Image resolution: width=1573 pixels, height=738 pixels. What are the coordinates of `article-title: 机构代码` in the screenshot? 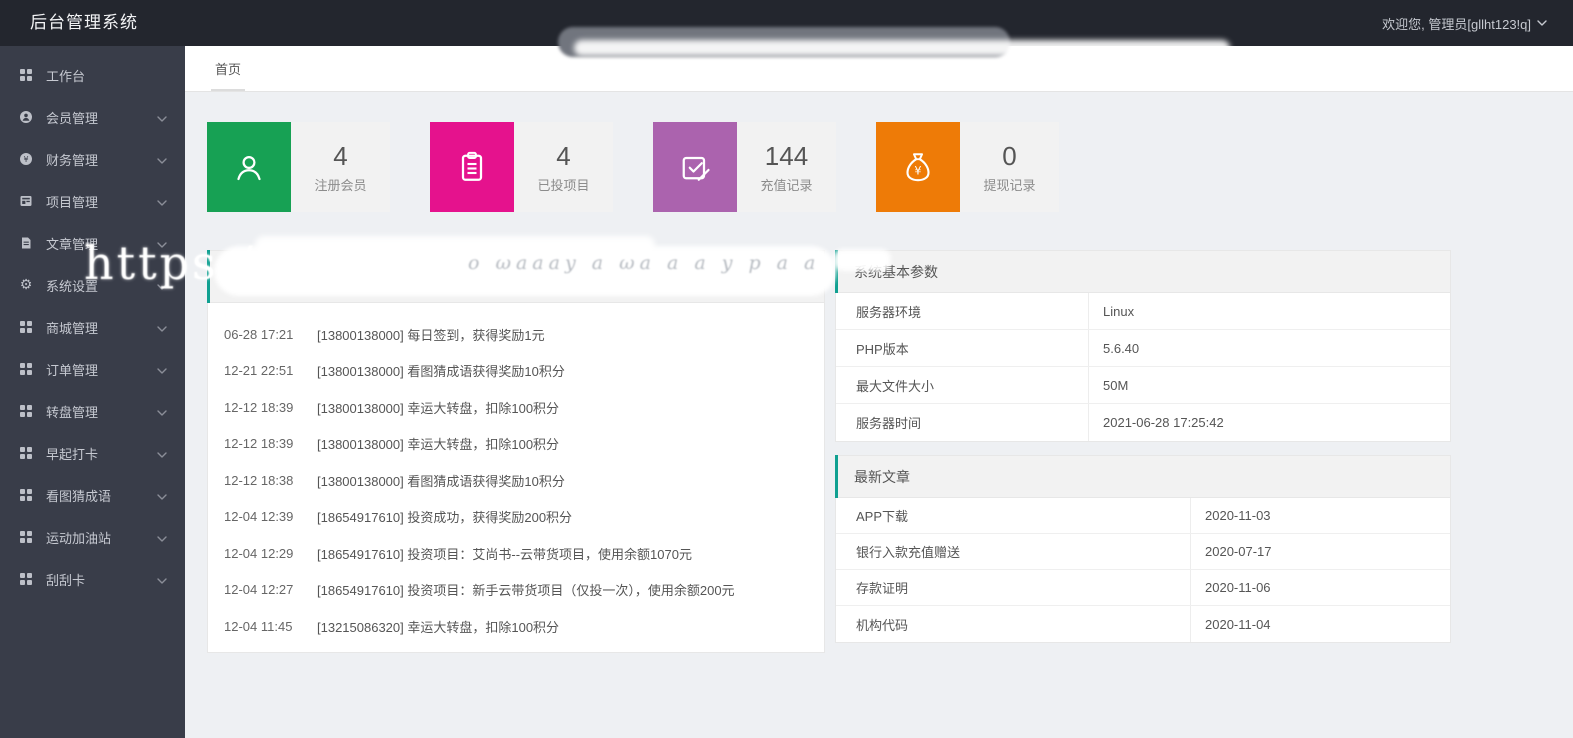 It's located at (1013, 624).